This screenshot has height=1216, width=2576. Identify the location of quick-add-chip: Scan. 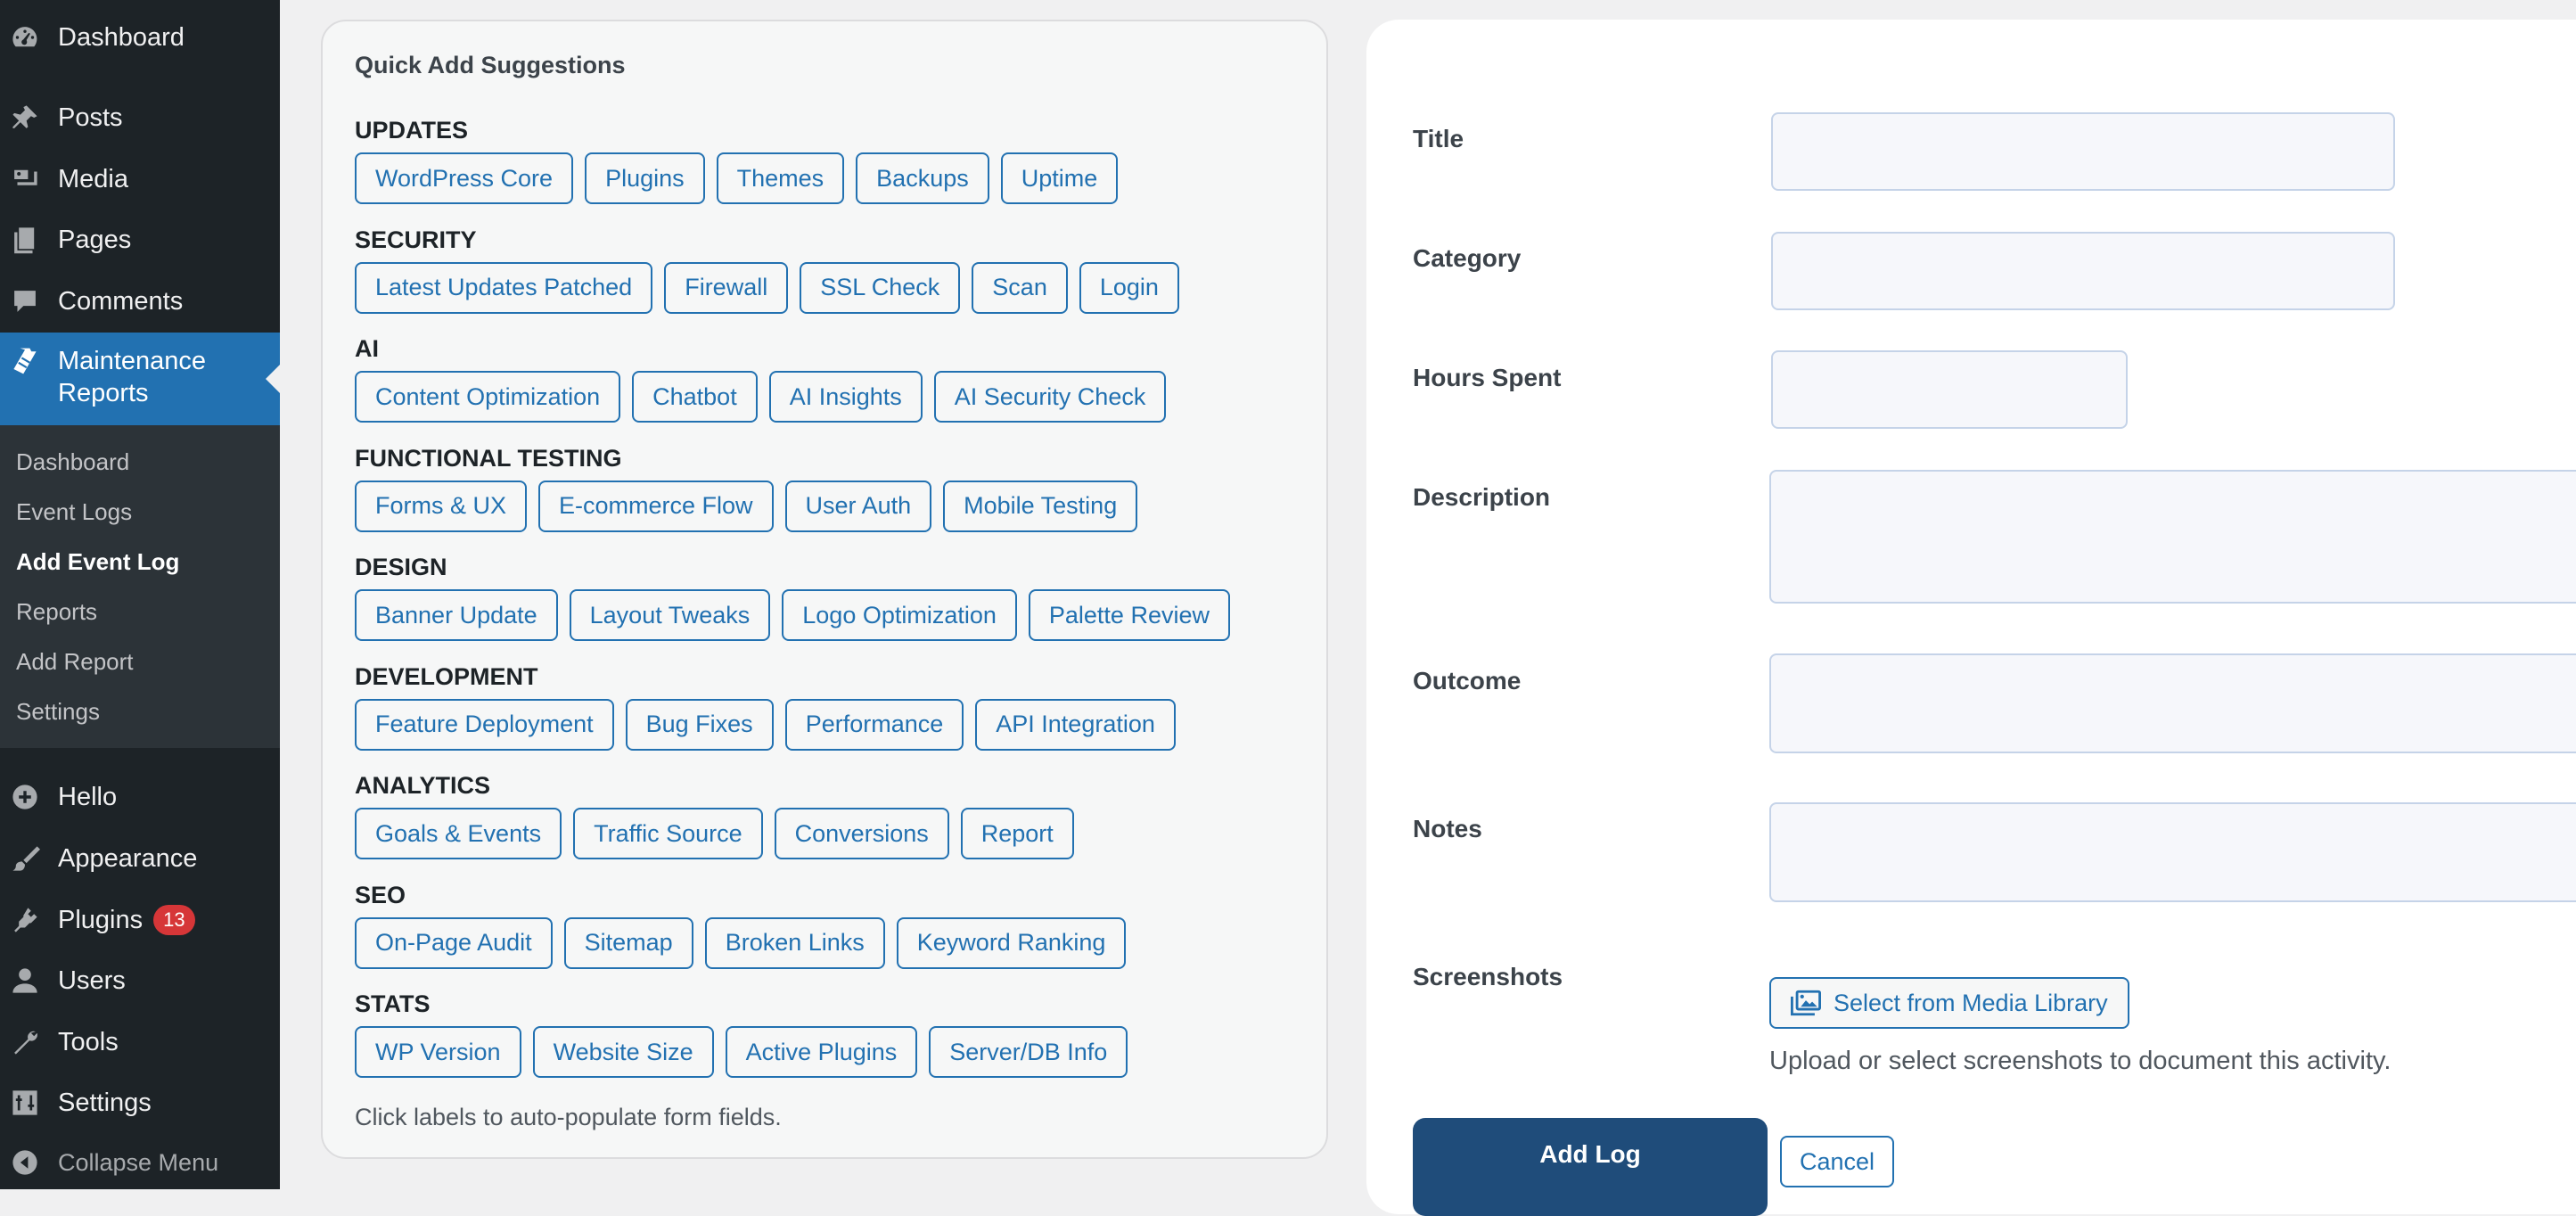
(1020, 287).